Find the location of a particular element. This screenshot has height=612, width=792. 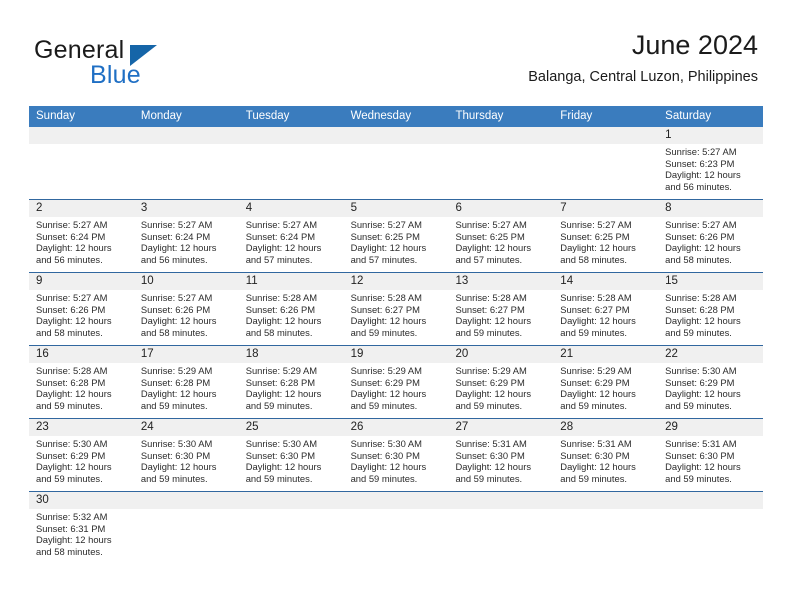

day-number: 11 is located at coordinates (251, 281).